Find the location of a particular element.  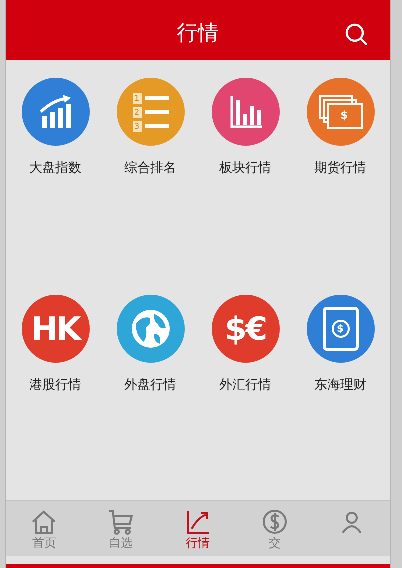

menu-tile: 外盘行情 is located at coordinates (150, 397).